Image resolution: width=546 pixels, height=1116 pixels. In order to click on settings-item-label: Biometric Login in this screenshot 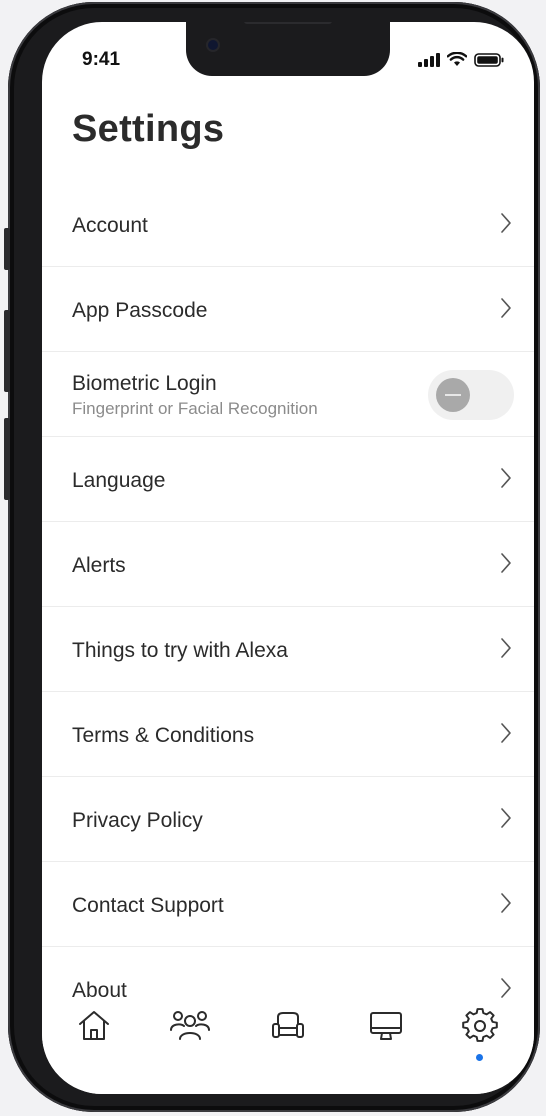, I will do `click(144, 383)`.